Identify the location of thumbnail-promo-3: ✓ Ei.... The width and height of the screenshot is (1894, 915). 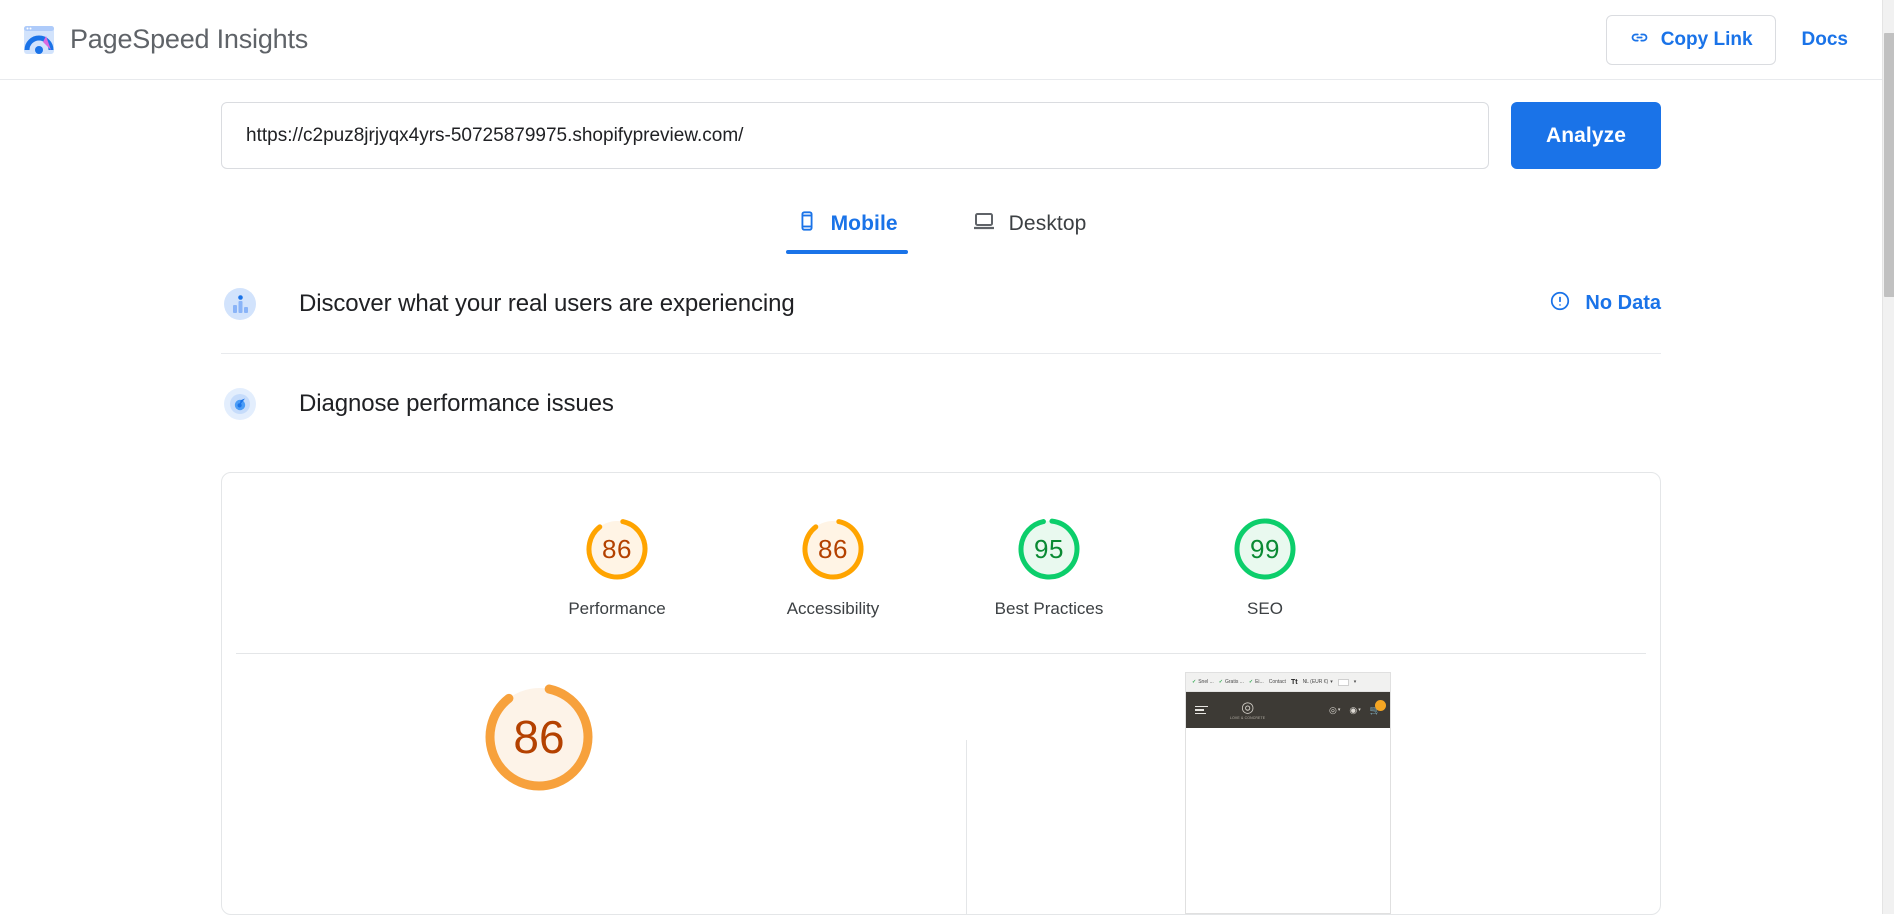
(1256, 682).